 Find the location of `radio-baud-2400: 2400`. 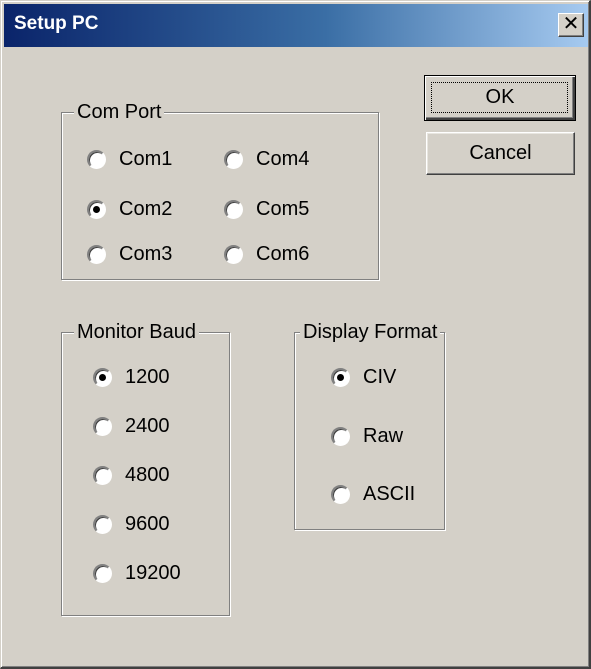

radio-baud-2400: 2400 is located at coordinates (131, 426).